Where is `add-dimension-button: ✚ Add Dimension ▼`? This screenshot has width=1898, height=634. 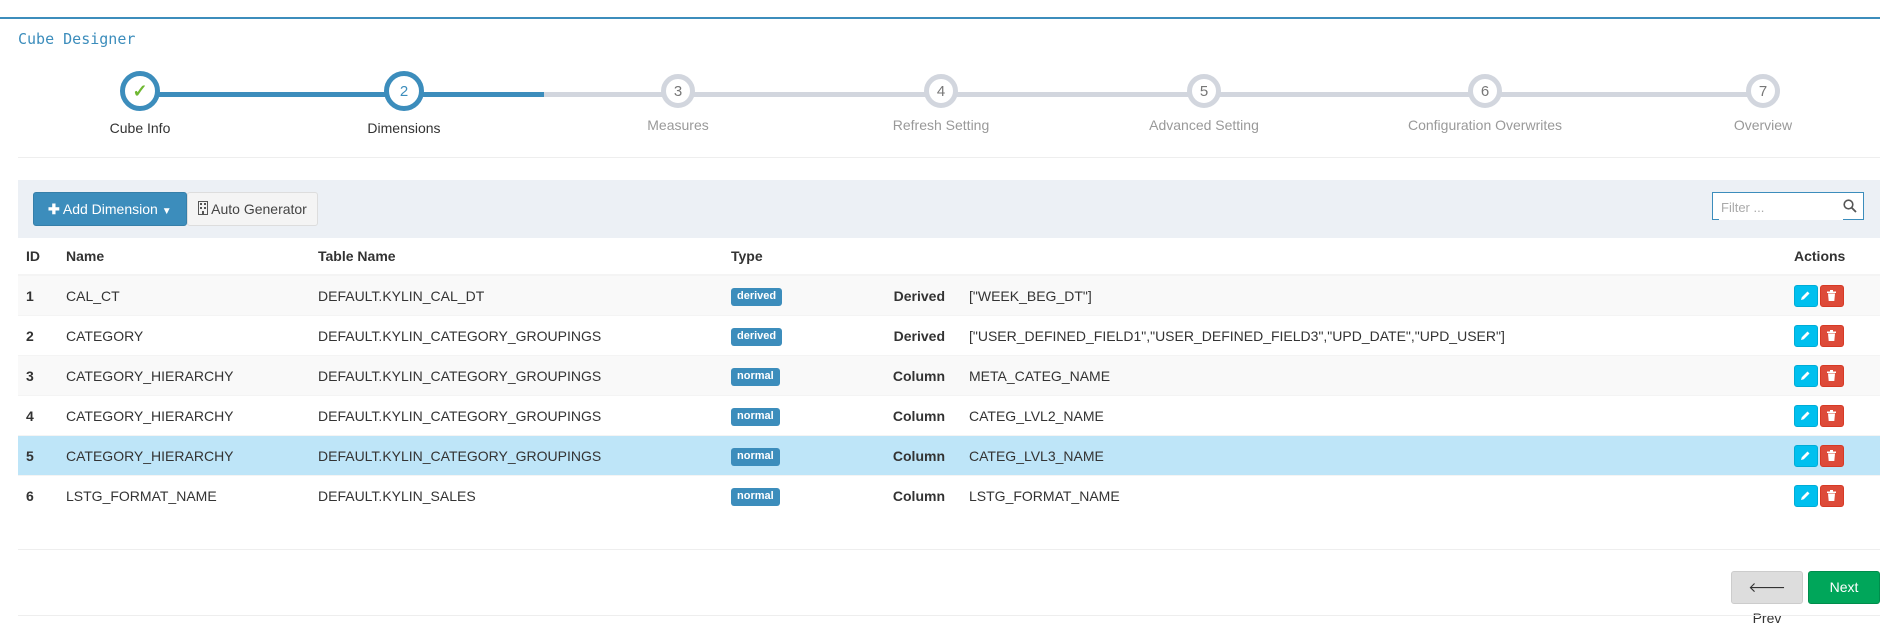 add-dimension-button: ✚ Add Dimension ▼ is located at coordinates (110, 209).